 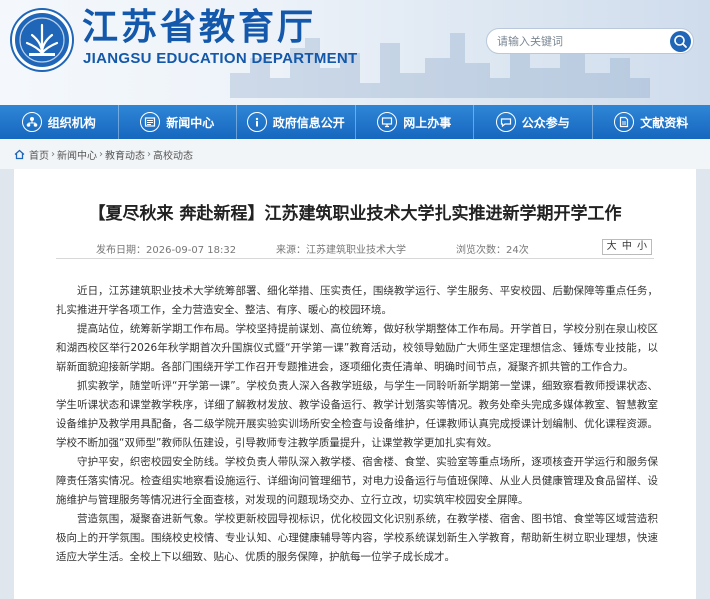 What do you see at coordinates (505, 122) in the screenshot?
I see `public-icon` at bounding box center [505, 122].